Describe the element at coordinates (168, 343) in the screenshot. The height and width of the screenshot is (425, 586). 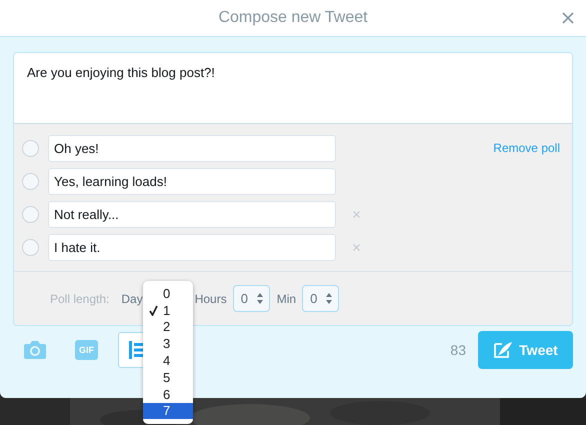
I see `menu-item: 3` at that location.